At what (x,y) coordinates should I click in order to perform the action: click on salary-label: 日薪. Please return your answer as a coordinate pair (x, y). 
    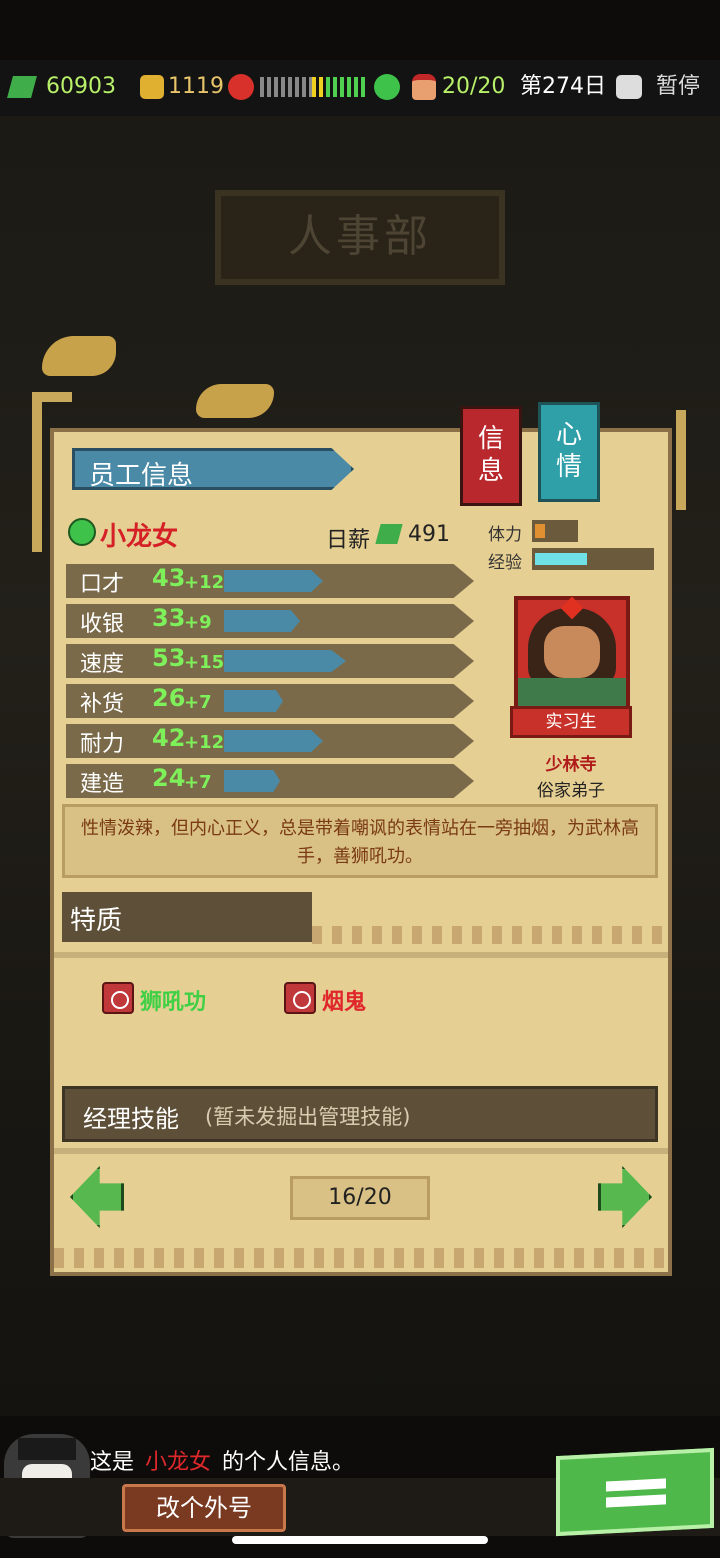
    Looking at the image, I should click on (348, 540).